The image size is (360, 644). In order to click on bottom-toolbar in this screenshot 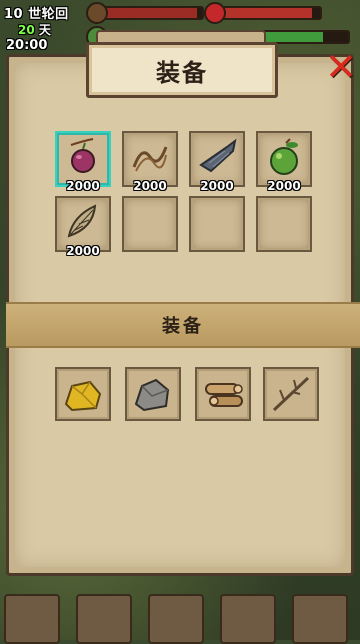, I will do `click(180, 612)`.